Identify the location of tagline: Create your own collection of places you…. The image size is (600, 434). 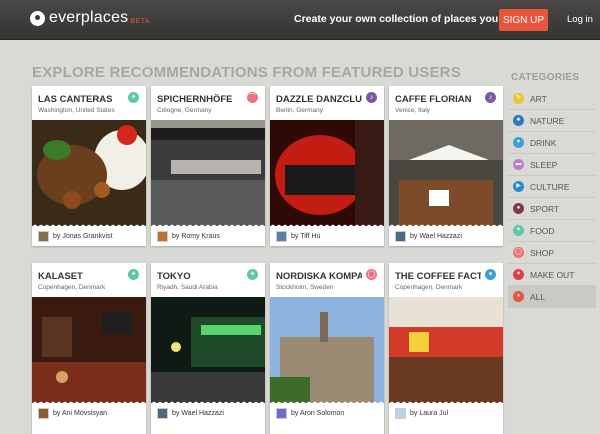
(408, 19).